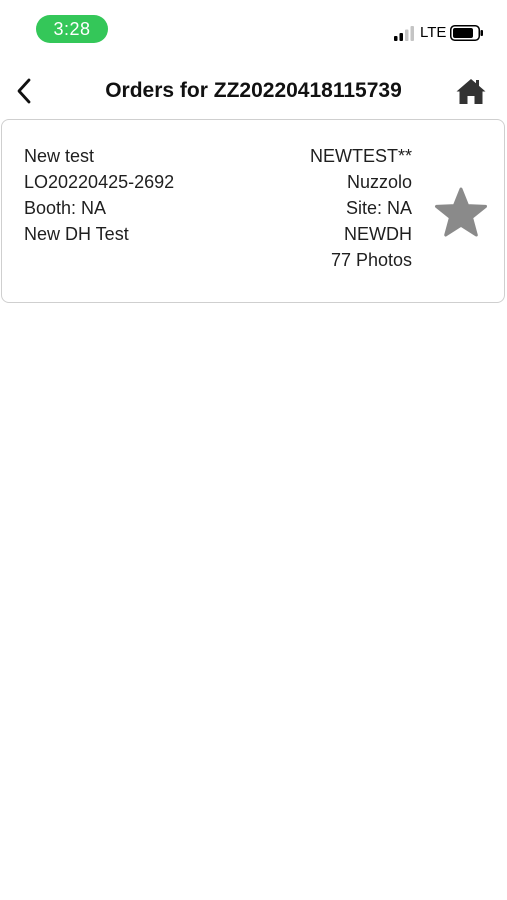 Image resolution: width=507 pixels, height=900 pixels. I want to click on network-type-label: LTE, so click(433, 32).